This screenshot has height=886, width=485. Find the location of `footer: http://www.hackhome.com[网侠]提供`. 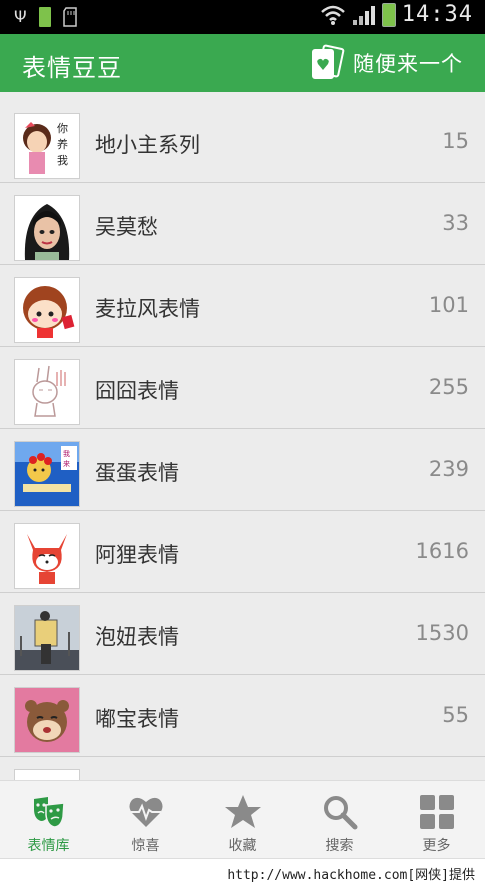

footer: http://www.hackhome.com[网侠]提供 is located at coordinates (242, 872).